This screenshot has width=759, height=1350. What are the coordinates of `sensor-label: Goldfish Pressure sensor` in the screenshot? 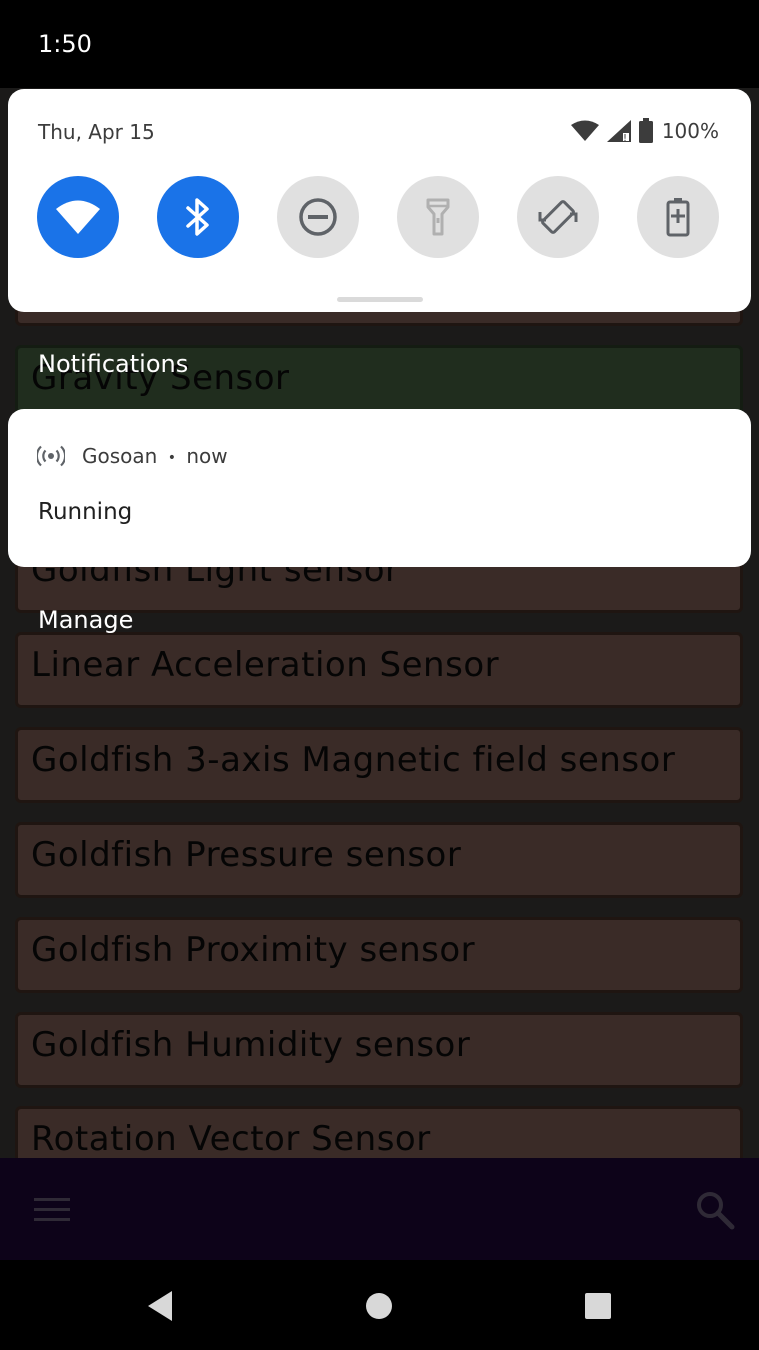 It's located at (246, 855).